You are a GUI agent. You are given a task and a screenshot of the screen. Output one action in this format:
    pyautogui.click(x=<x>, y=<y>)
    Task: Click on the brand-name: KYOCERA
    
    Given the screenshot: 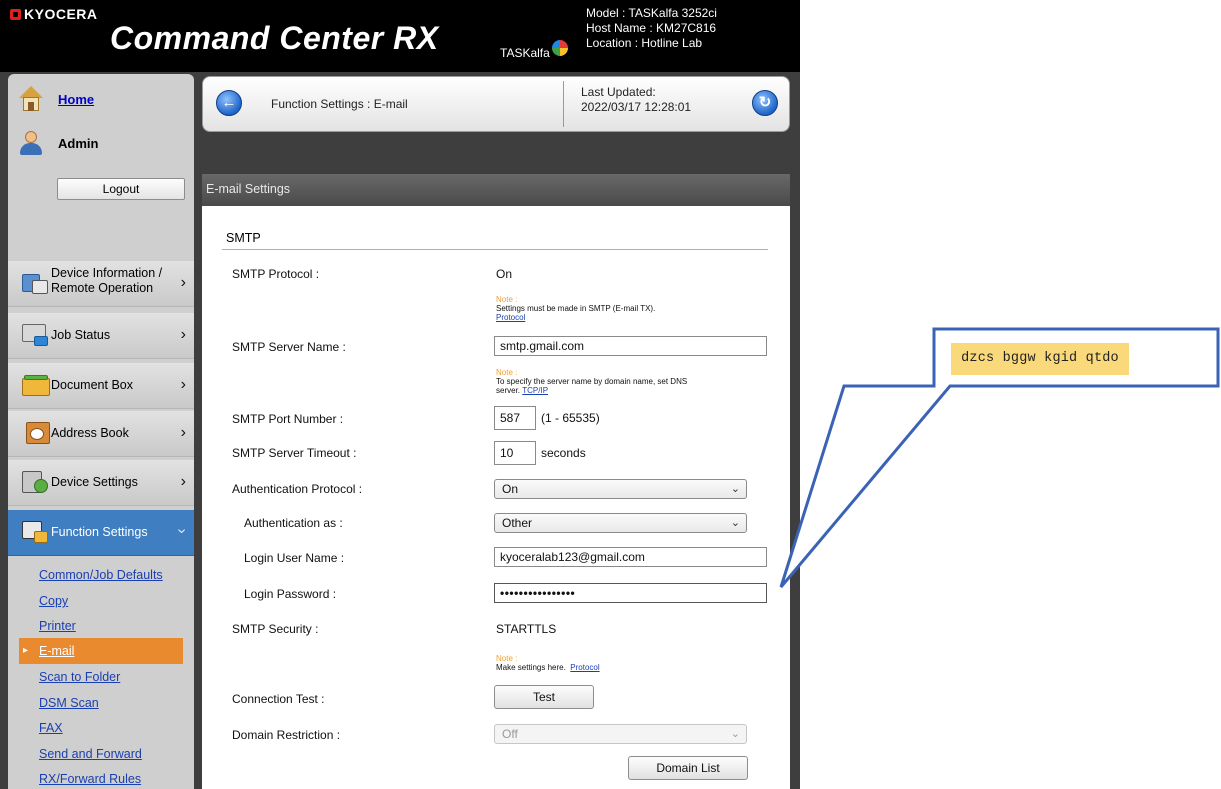 What is the action you would take?
    pyautogui.click(x=61, y=14)
    